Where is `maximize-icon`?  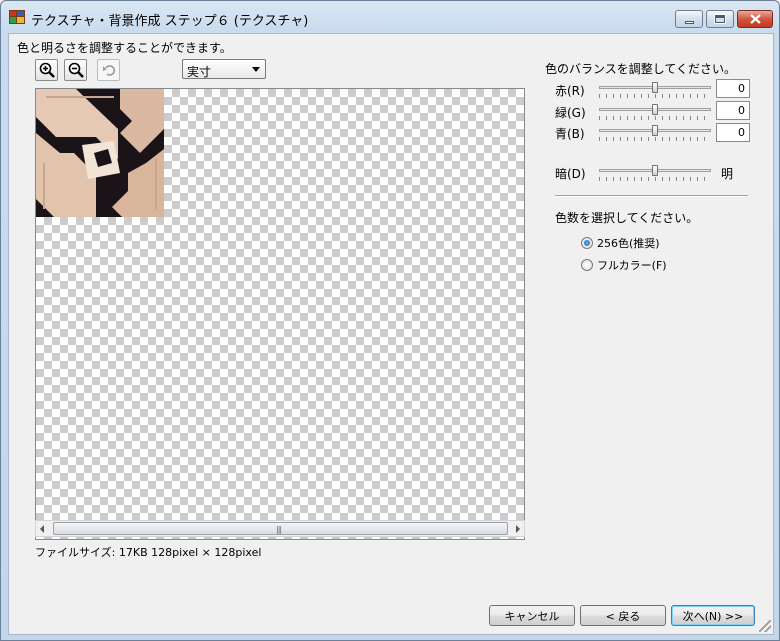
maximize-icon is located at coordinates (720, 19).